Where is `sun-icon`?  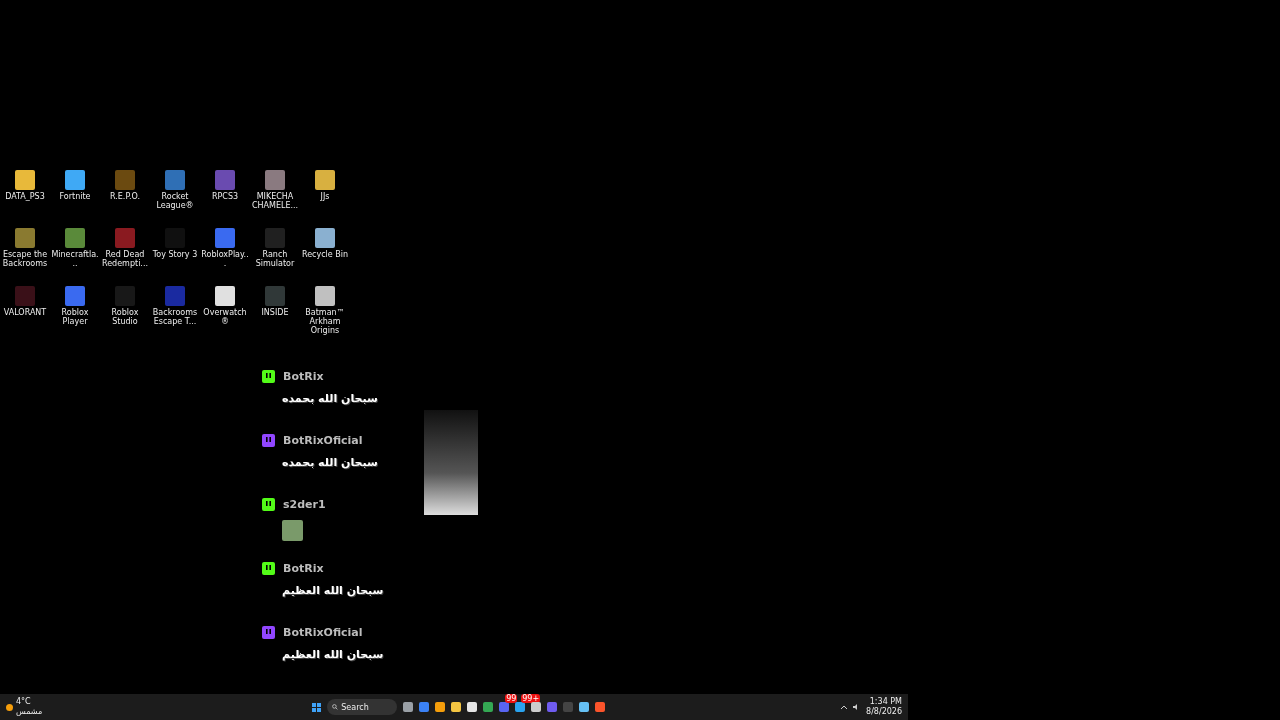 sun-icon is located at coordinates (9, 707).